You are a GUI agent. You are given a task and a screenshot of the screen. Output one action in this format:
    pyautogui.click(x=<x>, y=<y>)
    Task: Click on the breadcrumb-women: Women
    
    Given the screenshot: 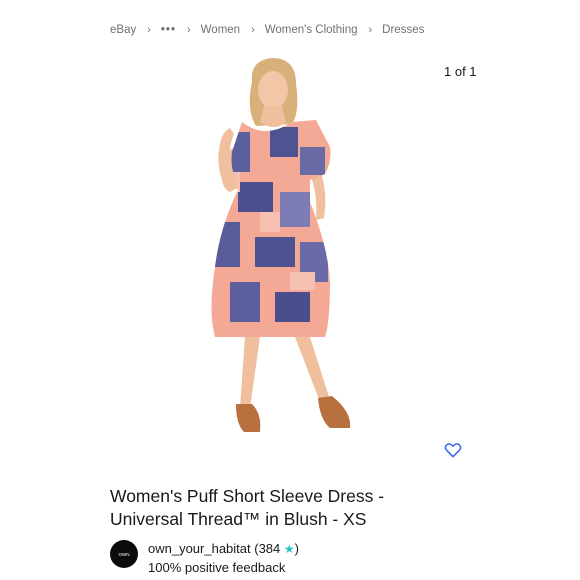 What is the action you would take?
    pyautogui.click(x=220, y=30)
    